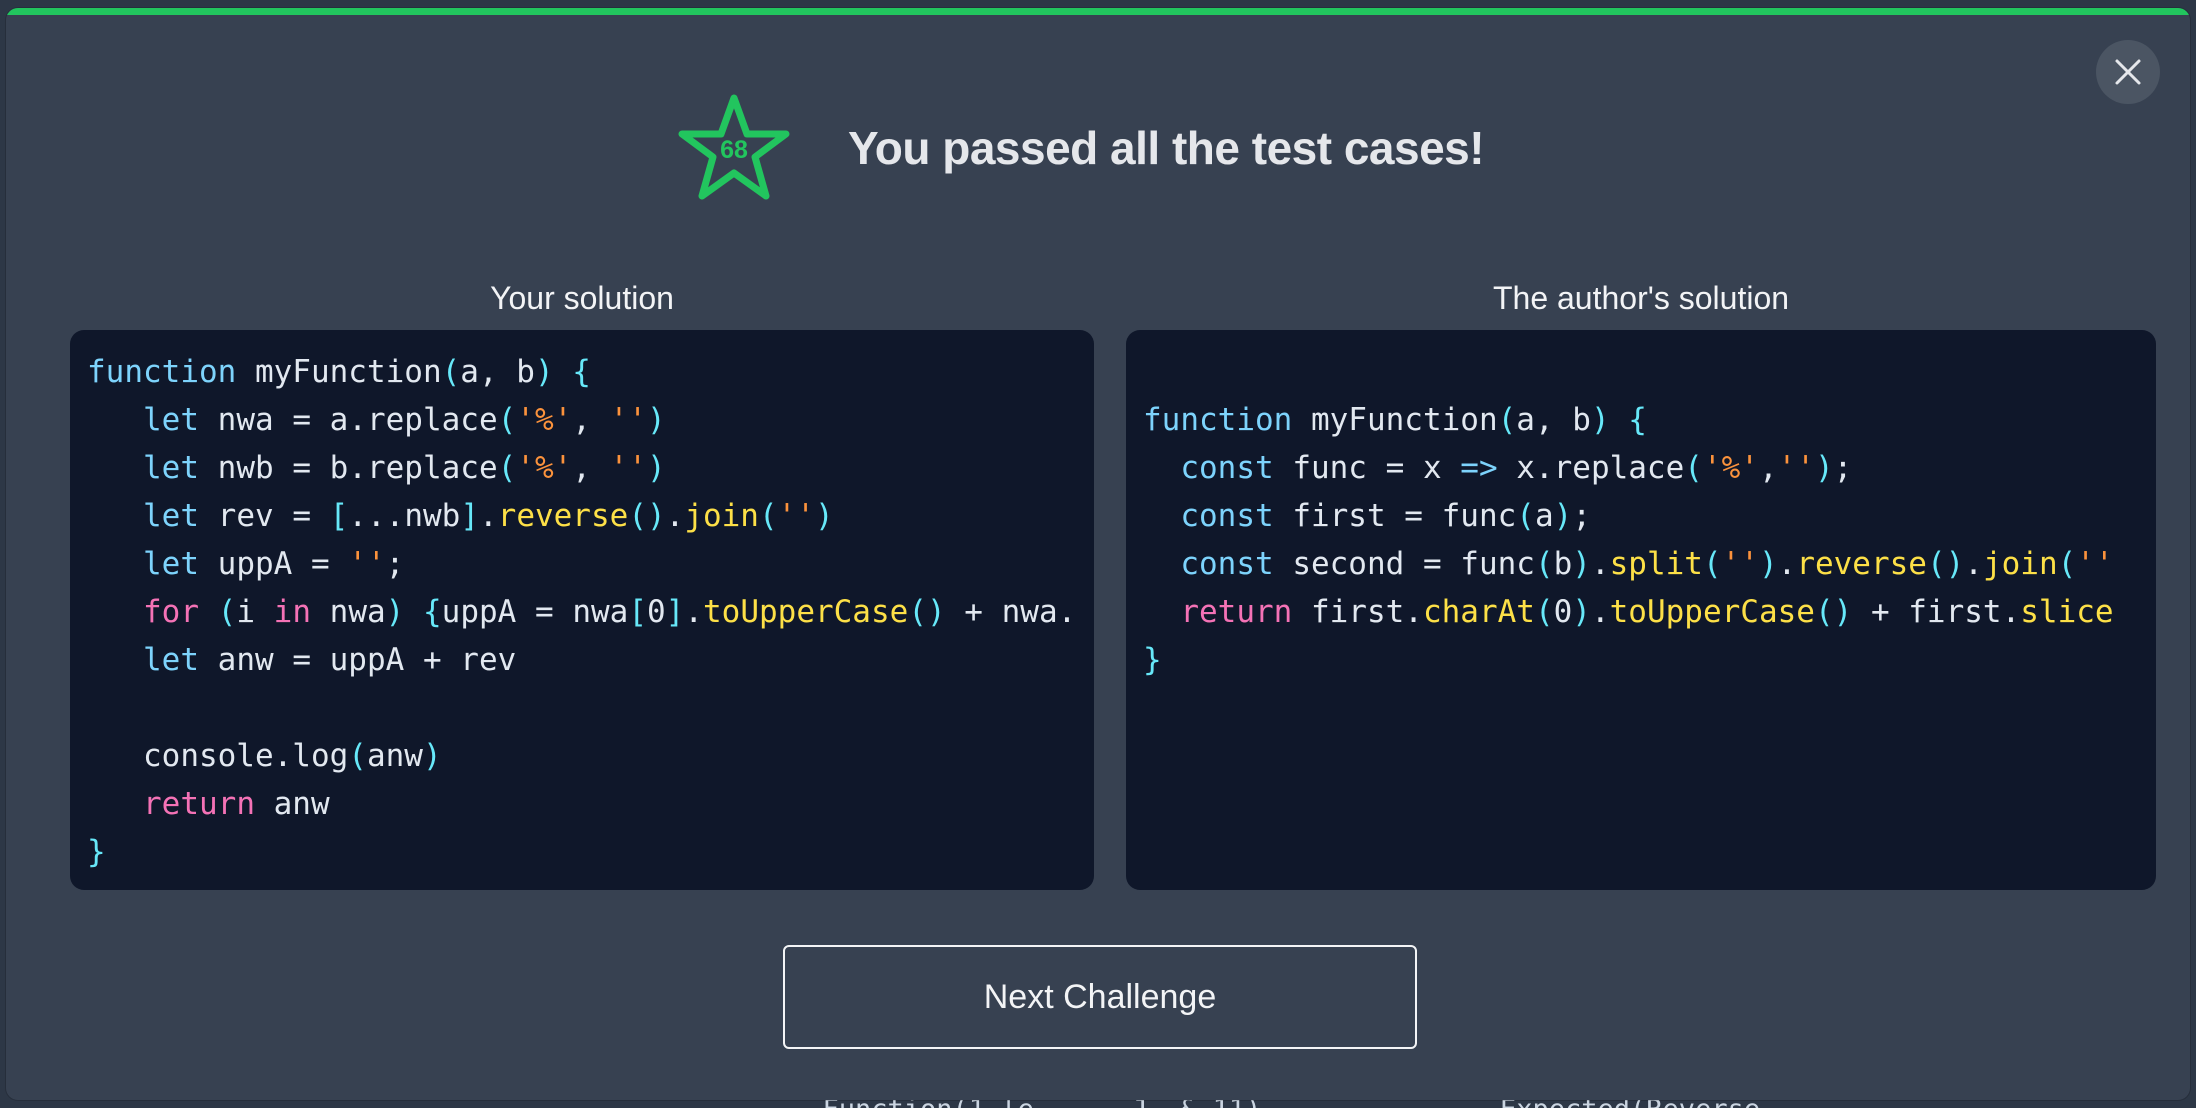  Describe the element at coordinates (1367, 468) in the screenshot. I see `code-token: func = x` at that location.